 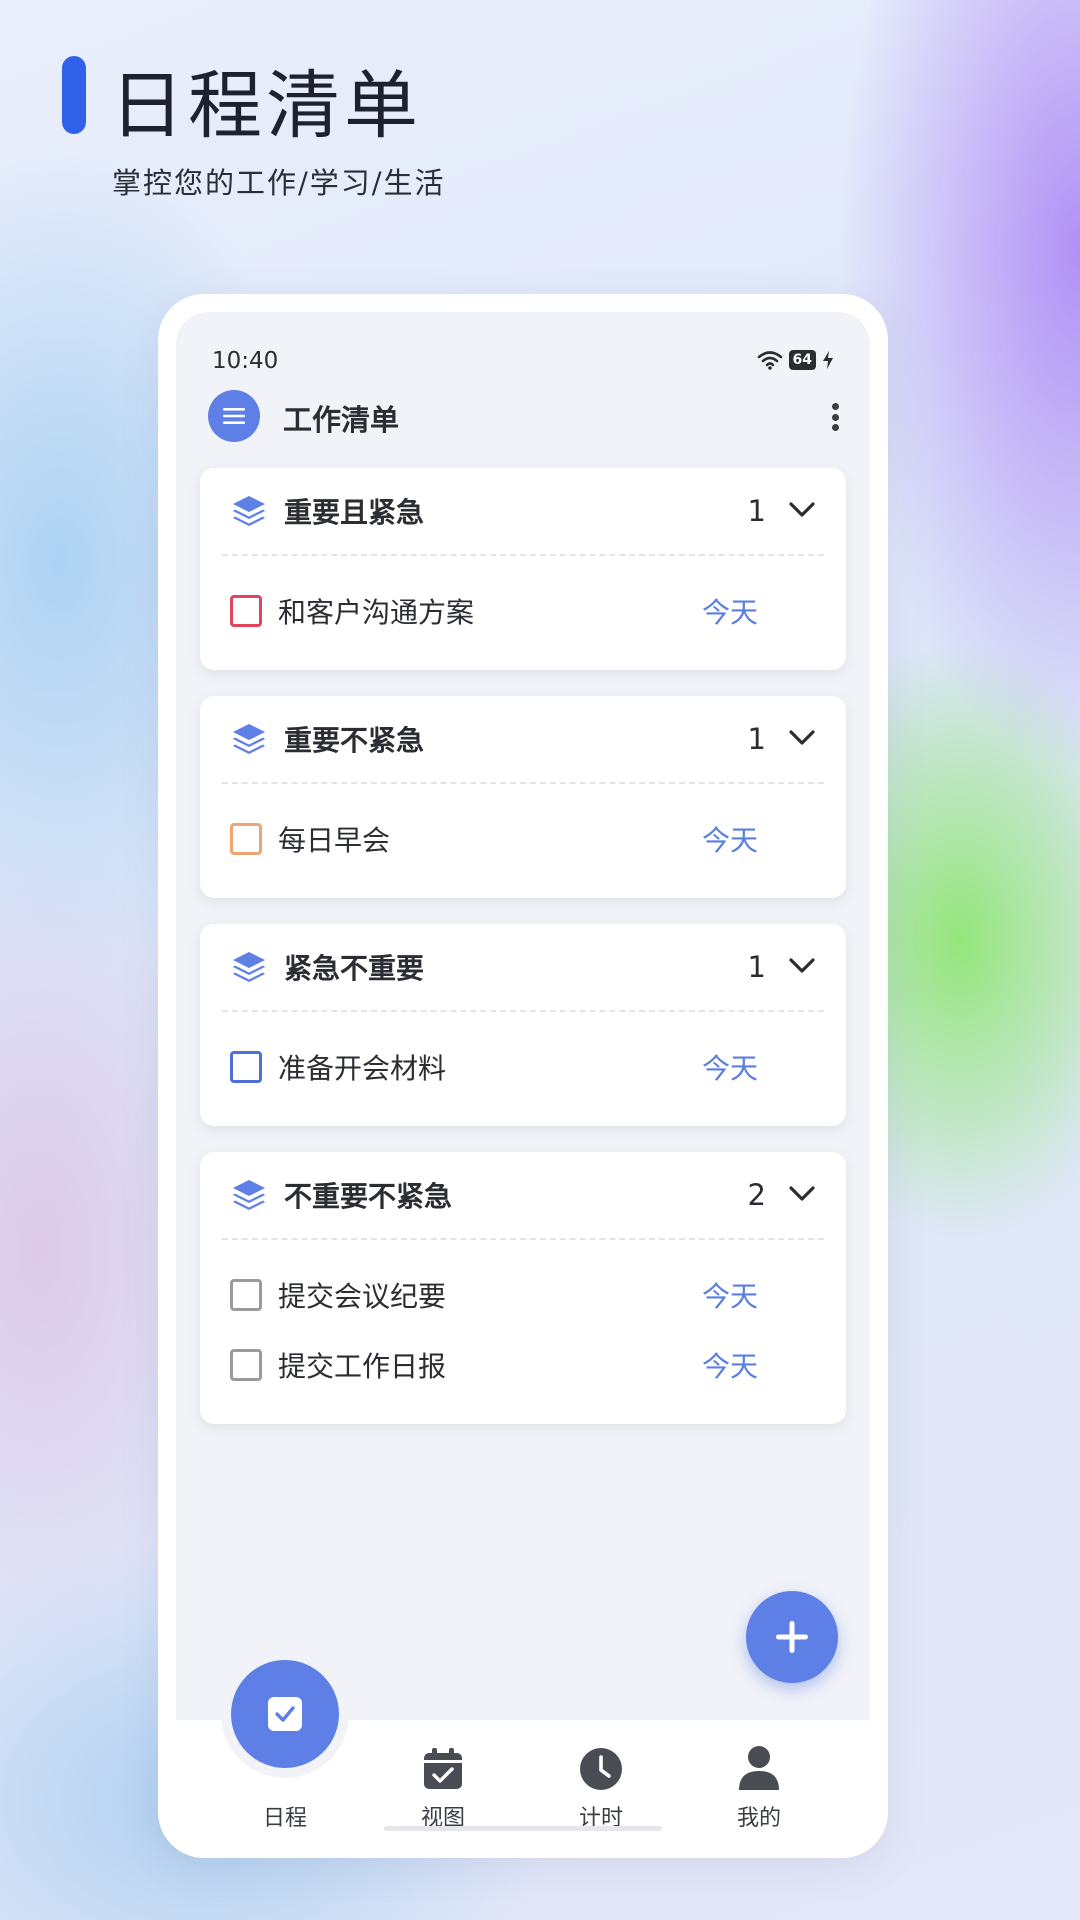 I want to click on tab-view: 视图, so click(x=443, y=1786).